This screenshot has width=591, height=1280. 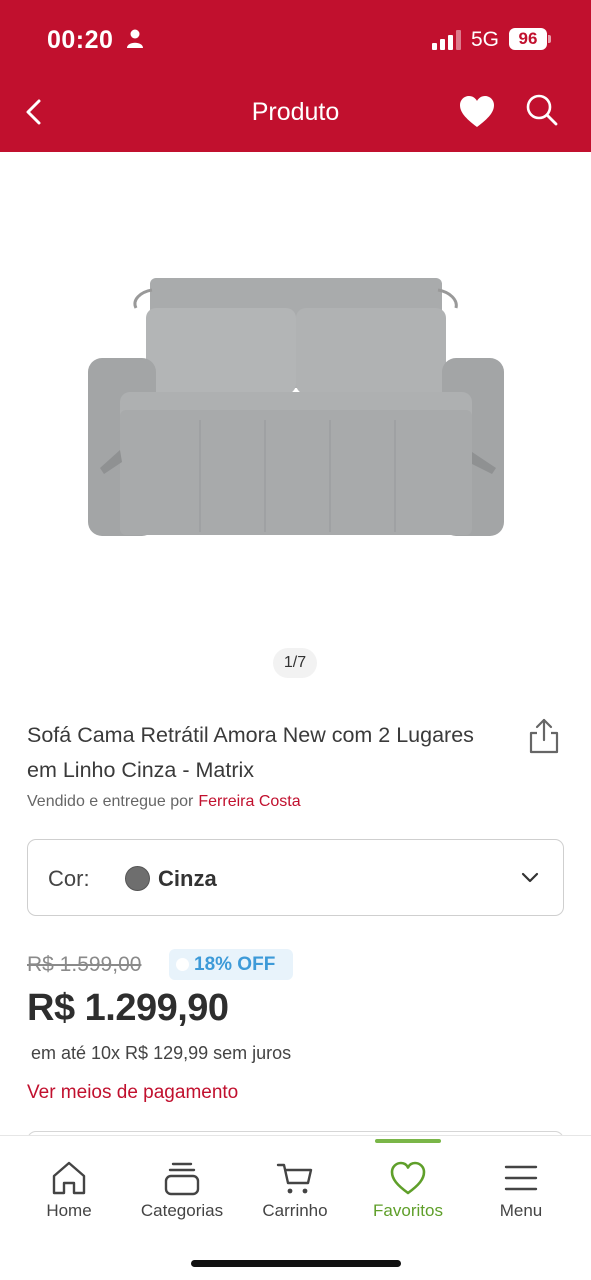 What do you see at coordinates (446, 40) in the screenshot?
I see `signal-icon` at bounding box center [446, 40].